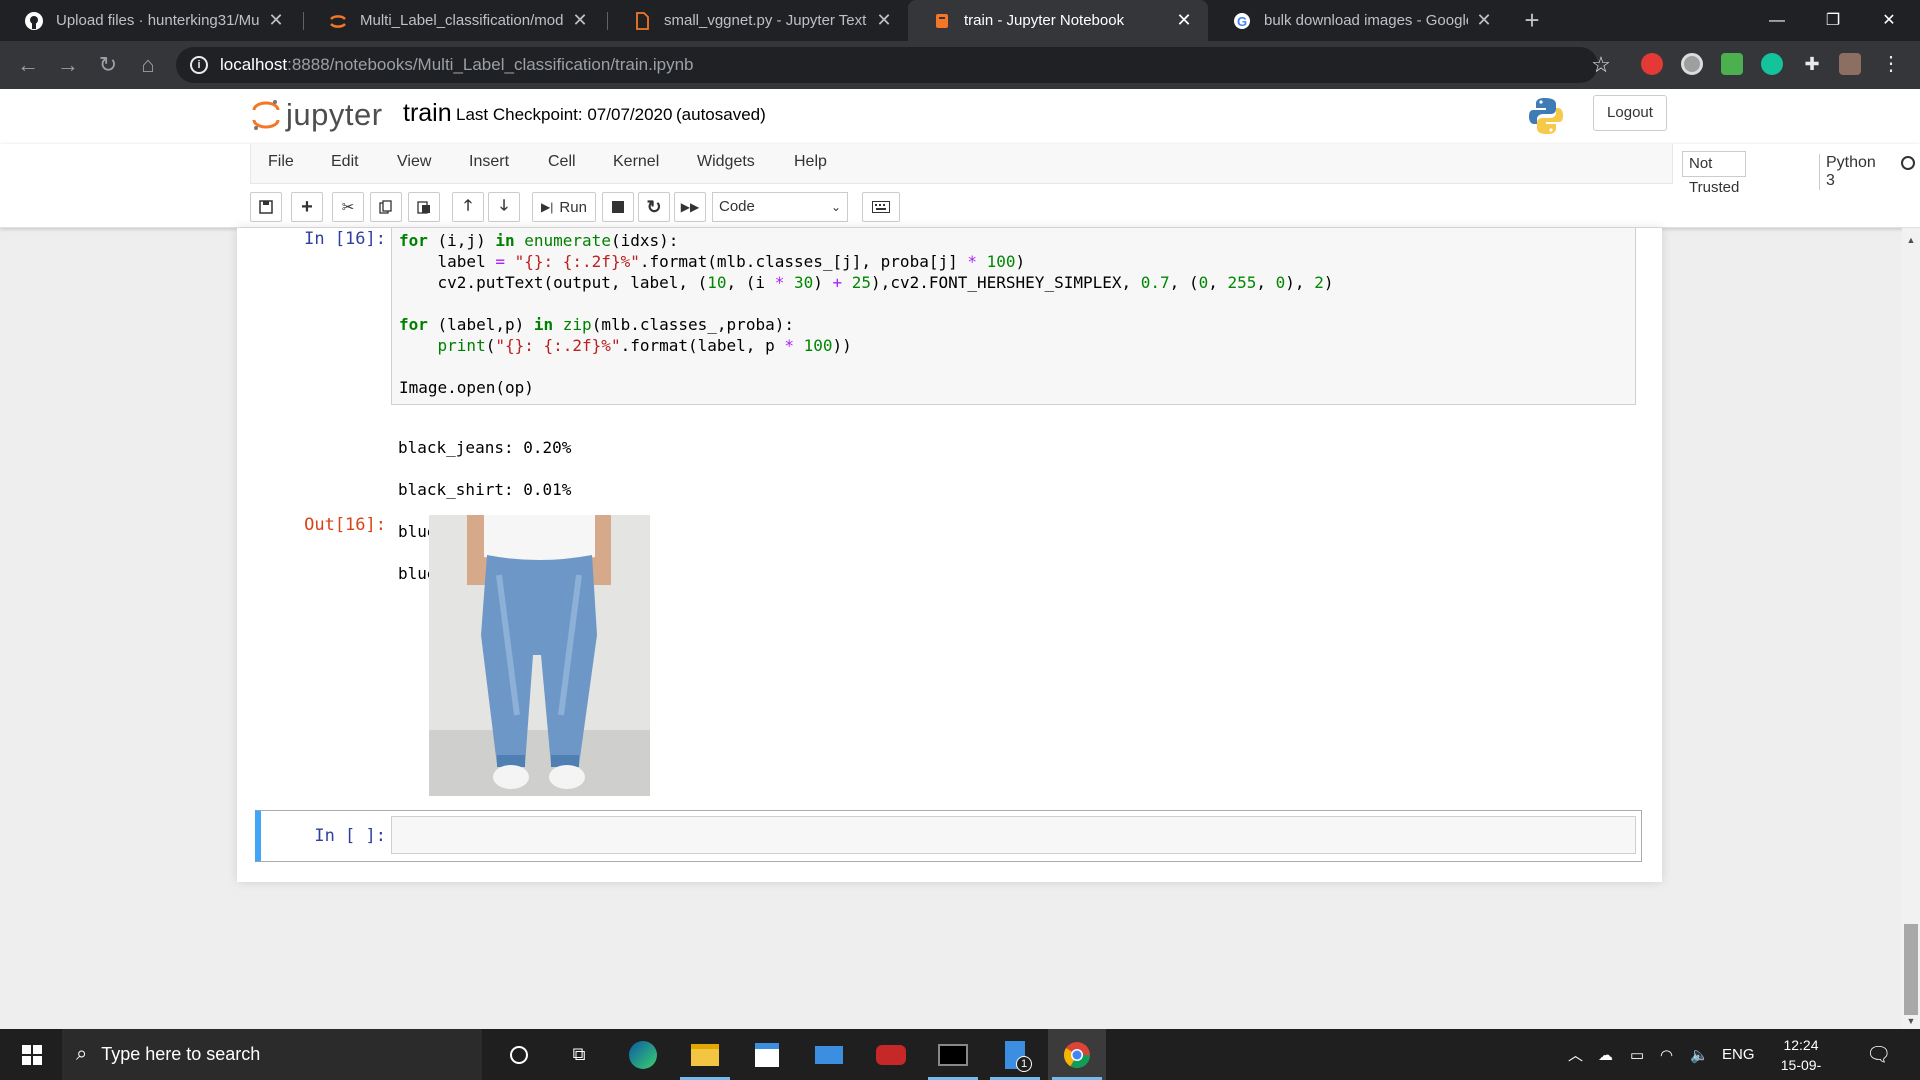 The image size is (1920, 1080). What do you see at coordinates (1812, 64) in the screenshot?
I see `extensions-puzzle-icon: ✚` at bounding box center [1812, 64].